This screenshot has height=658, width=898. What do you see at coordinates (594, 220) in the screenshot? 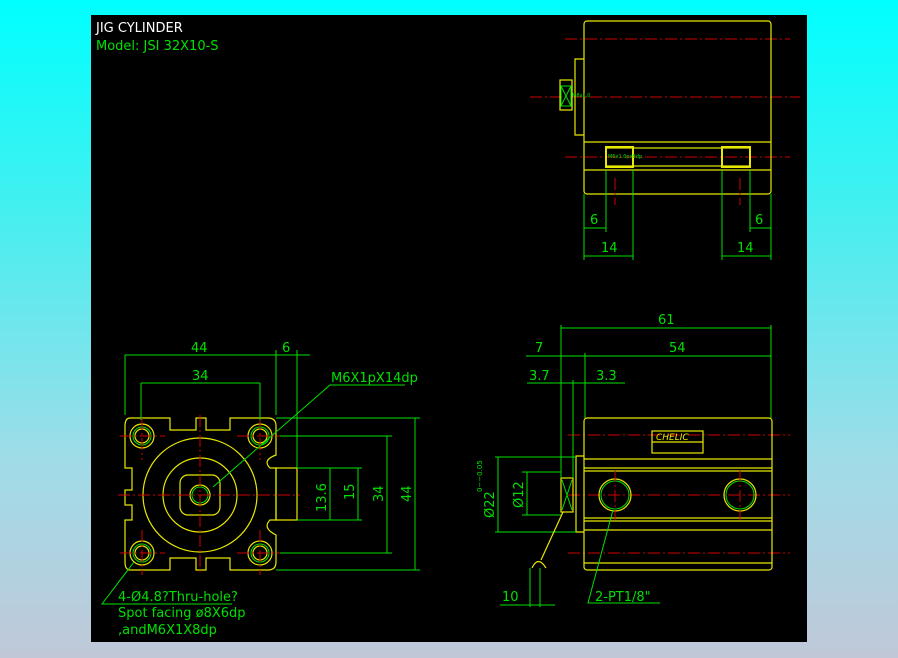
I see `dim-6-left: 6` at bounding box center [594, 220].